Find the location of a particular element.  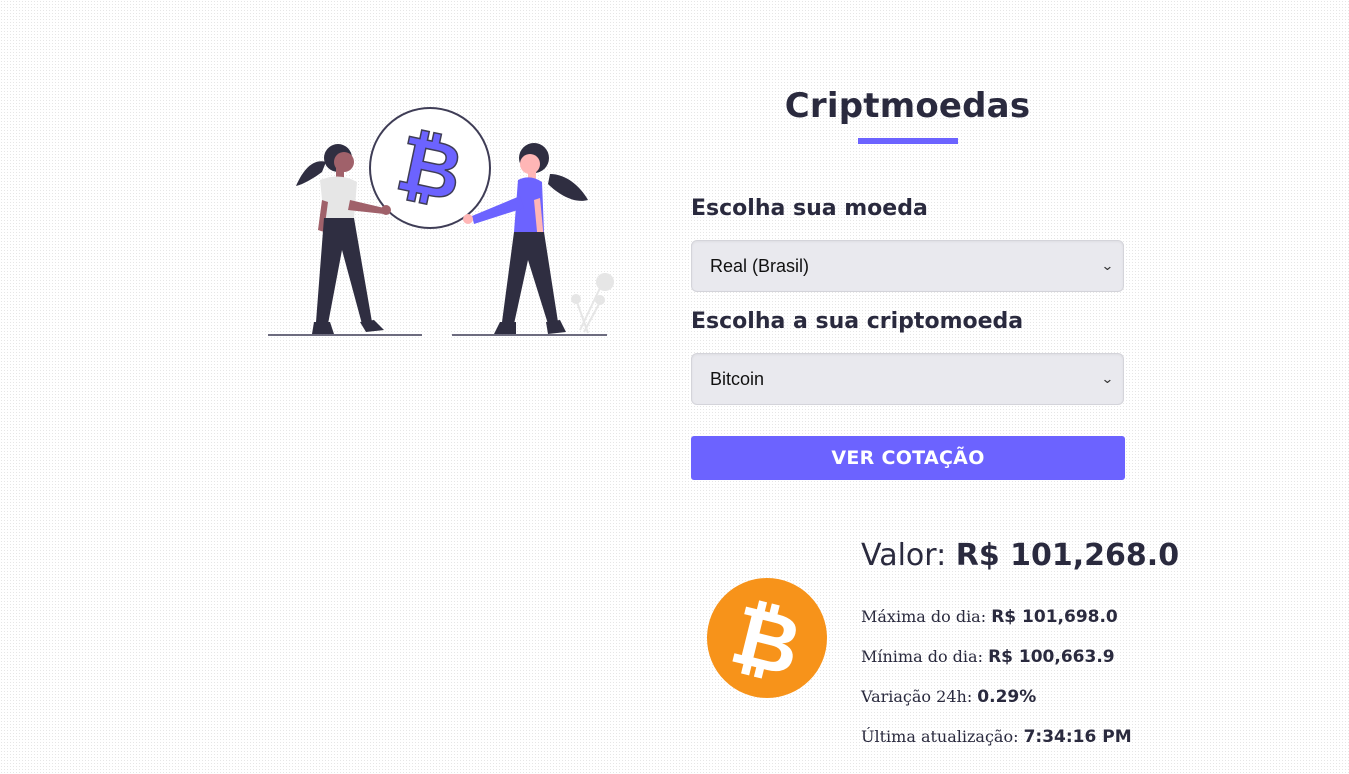

change-24h-label: Variação 24h: is located at coordinates (917, 696).